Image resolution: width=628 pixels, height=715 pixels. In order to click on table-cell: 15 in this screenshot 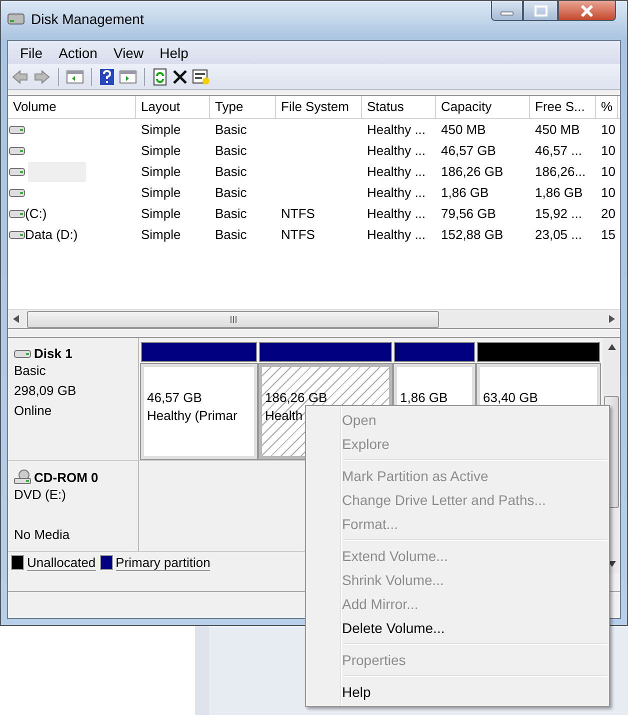, I will do `click(608, 235)`.